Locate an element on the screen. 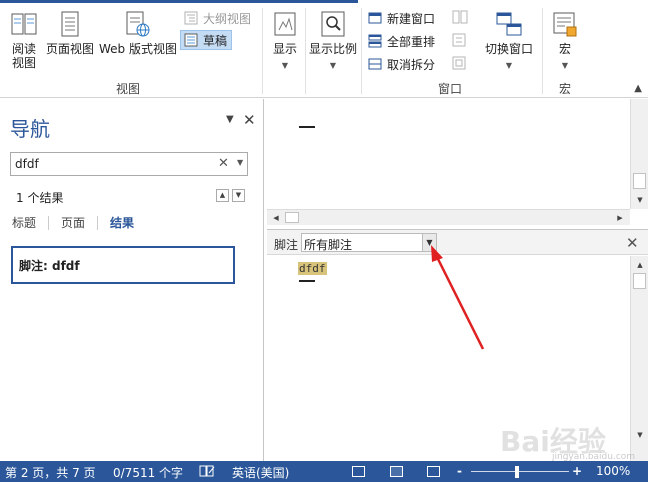 Image resolution: width=648 pixels, height=482 pixels. zoom-out-button: - is located at coordinates (459, 471).